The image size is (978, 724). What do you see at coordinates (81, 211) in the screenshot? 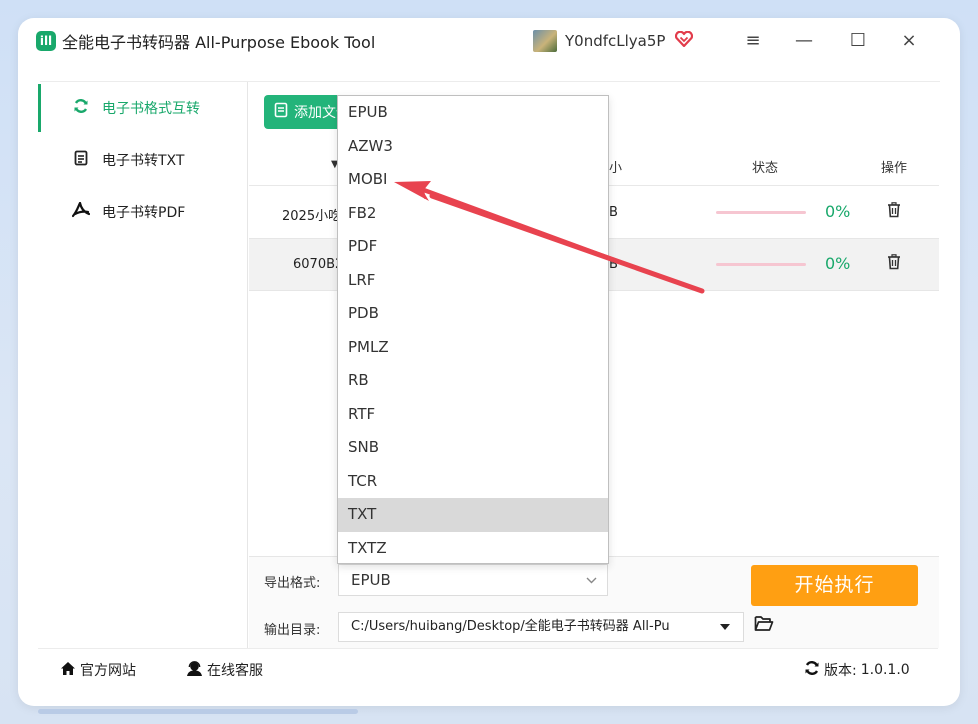
I see `pdf-icon` at bounding box center [81, 211].